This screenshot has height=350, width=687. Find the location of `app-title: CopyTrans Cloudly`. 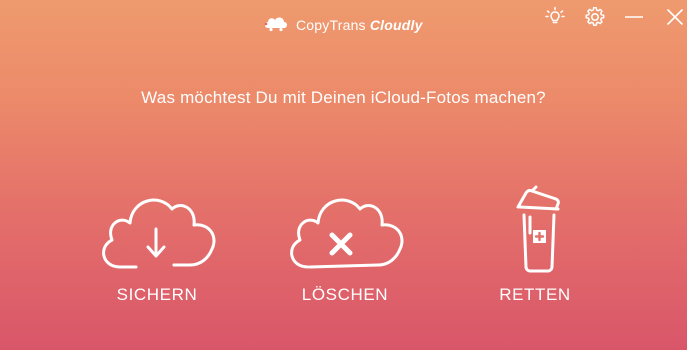

app-title: CopyTrans Cloudly is located at coordinates (359, 25).